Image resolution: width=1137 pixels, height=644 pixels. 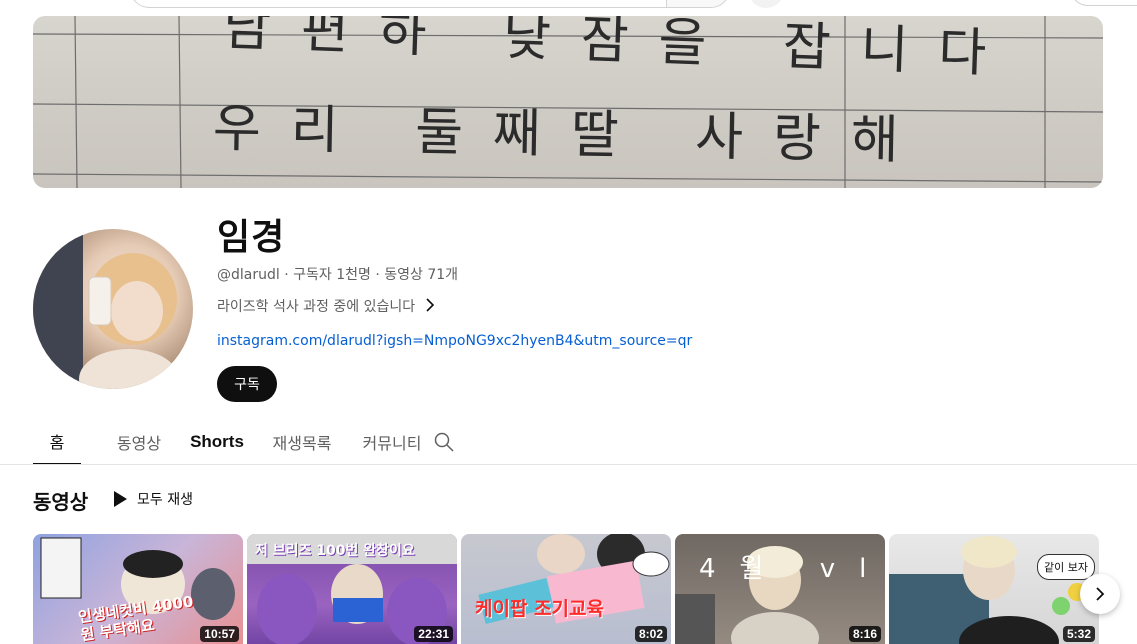 I want to click on description-text: 라이즈학 석사 과정 중에 있습니다, so click(x=316, y=307).